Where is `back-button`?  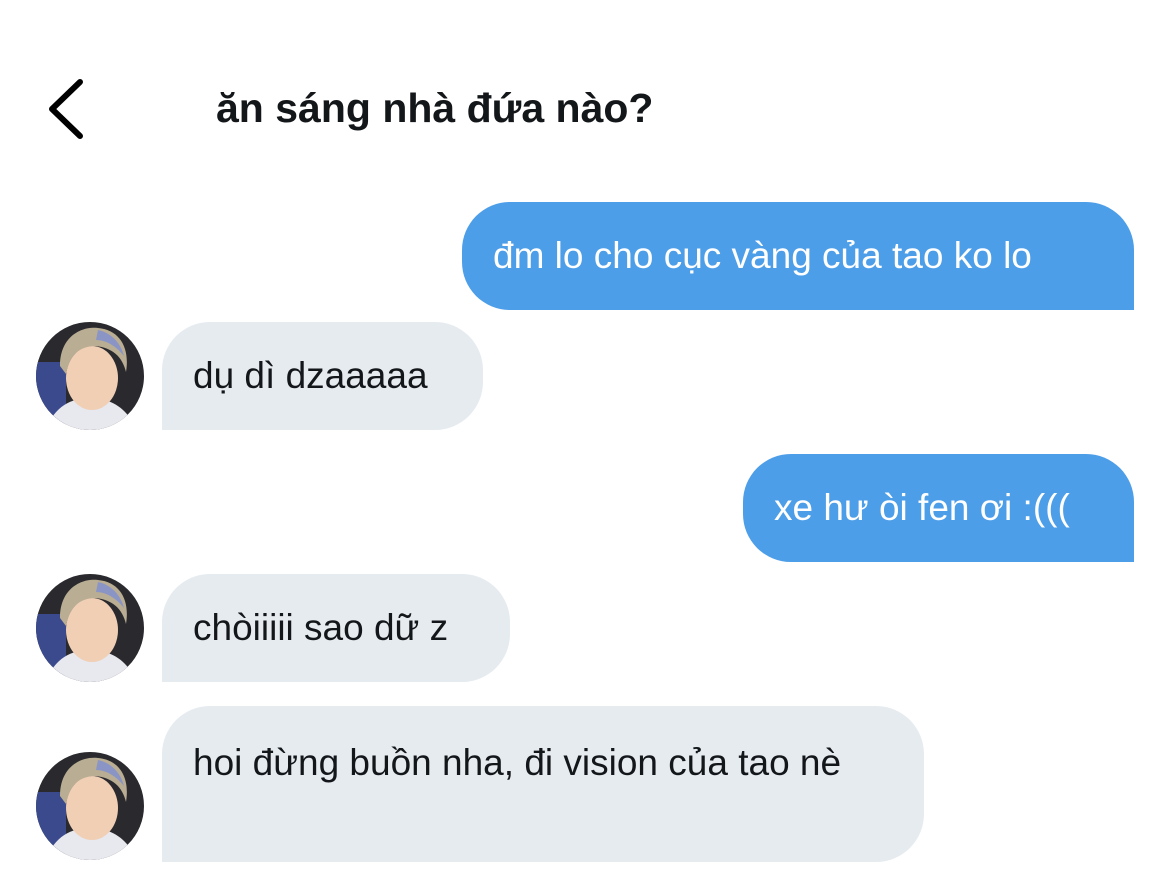
back-button is located at coordinates (70, 108).